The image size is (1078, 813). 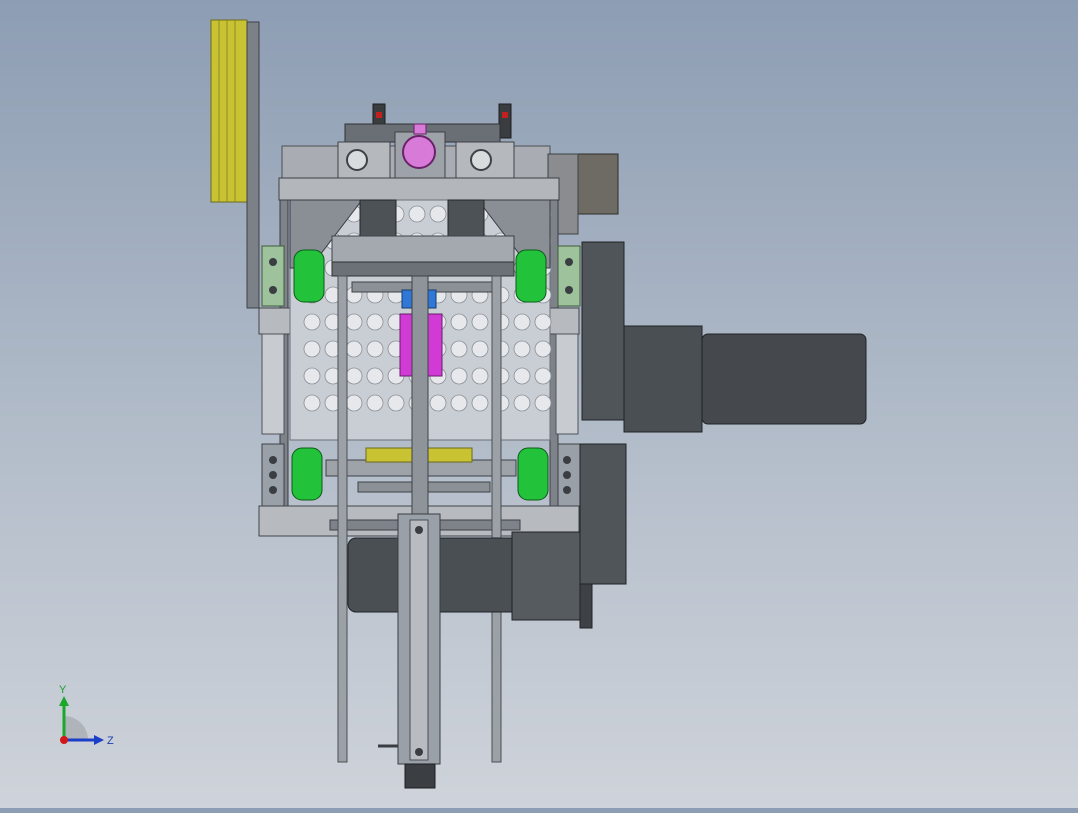 I want to click on drive-wheel-upper-left, so click(x=309, y=276).